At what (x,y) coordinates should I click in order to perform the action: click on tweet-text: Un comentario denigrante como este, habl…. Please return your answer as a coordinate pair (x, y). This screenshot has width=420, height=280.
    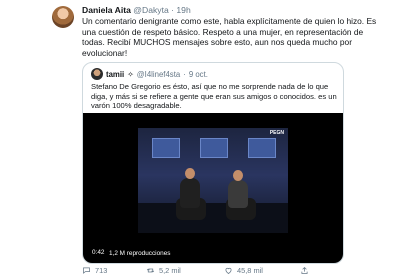
    Looking at the image, I should click on (229, 37).